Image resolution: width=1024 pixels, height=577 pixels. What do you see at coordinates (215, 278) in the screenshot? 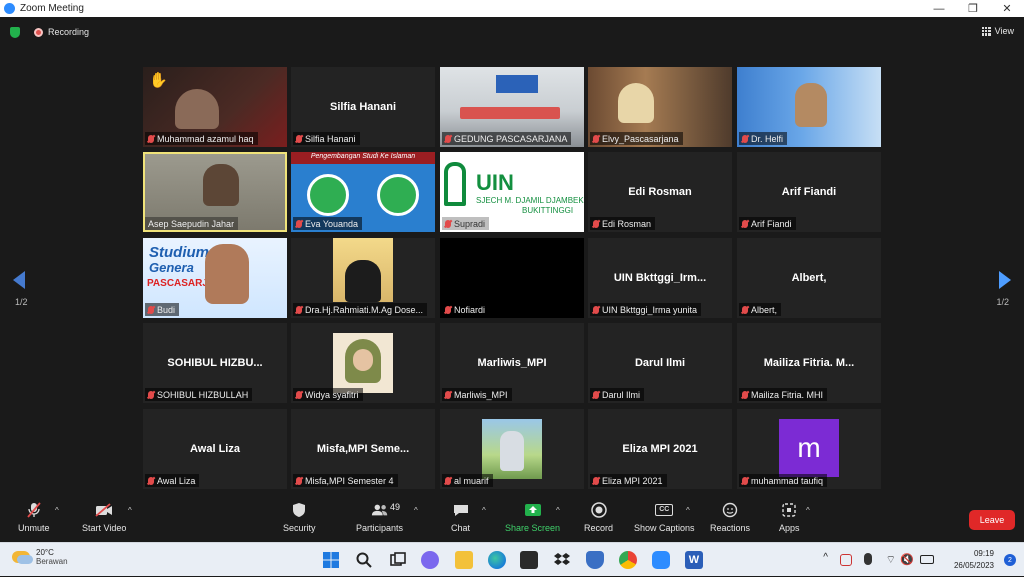
I see `video-tile: Studium Genera PASCASARJ Budi` at bounding box center [215, 278].